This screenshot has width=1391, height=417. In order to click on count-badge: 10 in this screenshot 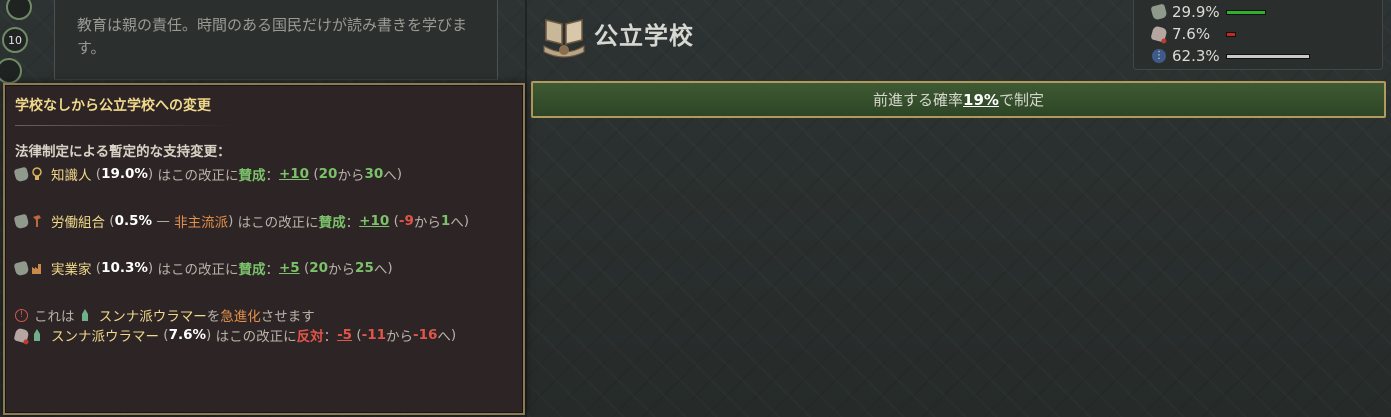, I will do `click(15, 40)`.